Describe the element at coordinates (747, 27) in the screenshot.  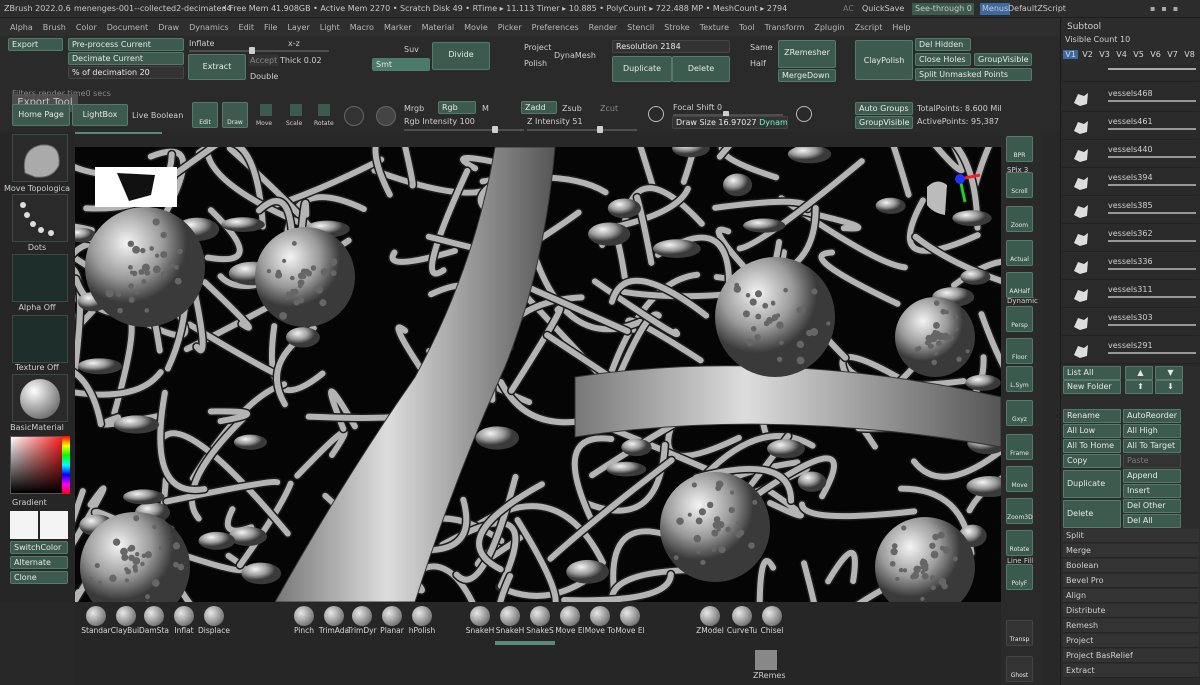
I see `menu-tool: Tool` at that location.